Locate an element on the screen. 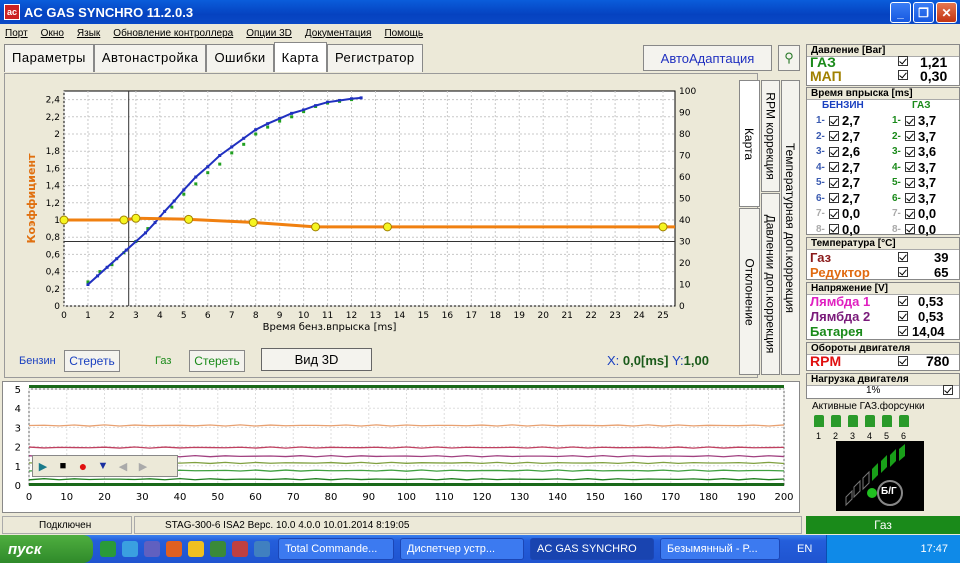 The width and height of the screenshot is (960, 563). injection-row-gas: 7- 0,0 is located at coordinates (914, 213).